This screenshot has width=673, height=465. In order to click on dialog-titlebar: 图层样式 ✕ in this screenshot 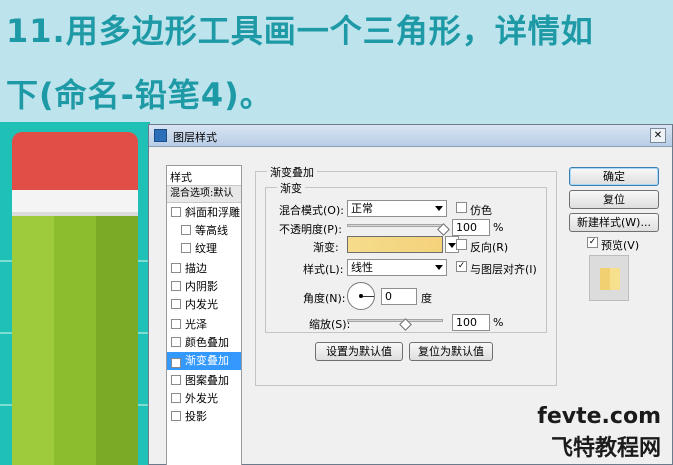, I will do `click(410, 136)`.